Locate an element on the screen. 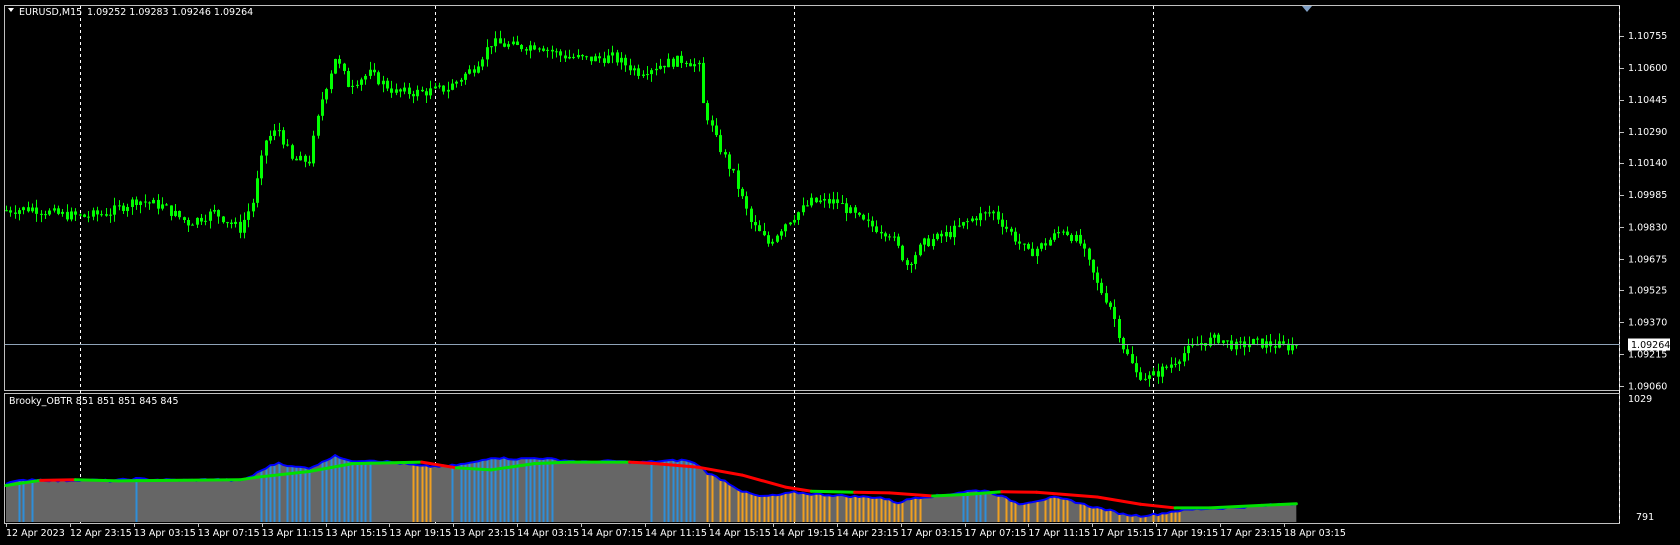  x-tick-label: 14 Apr 15:15 is located at coordinates (740, 533).